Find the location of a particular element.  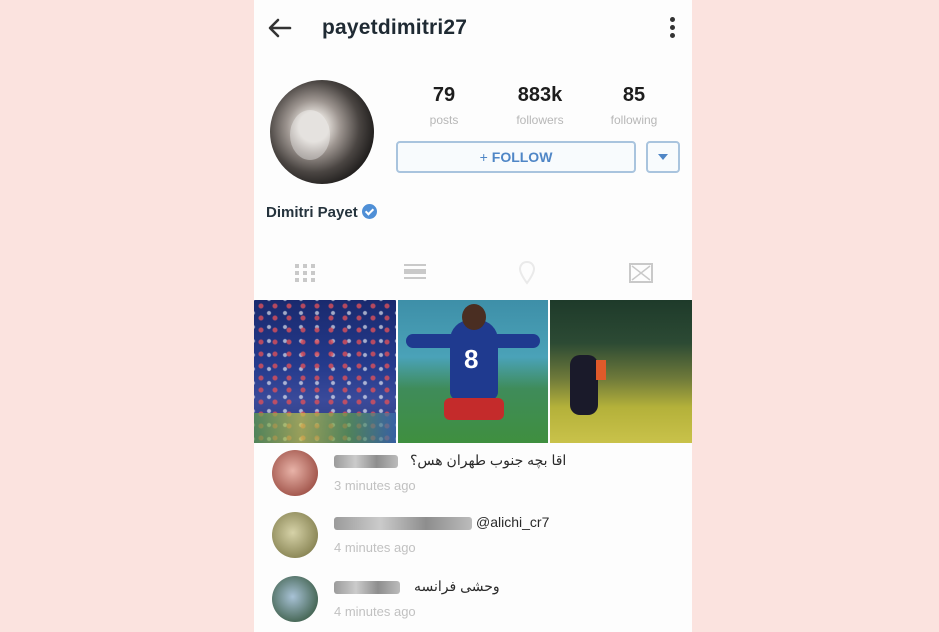

comment-text: @alichi_cr7 is located at coordinates (513, 522).